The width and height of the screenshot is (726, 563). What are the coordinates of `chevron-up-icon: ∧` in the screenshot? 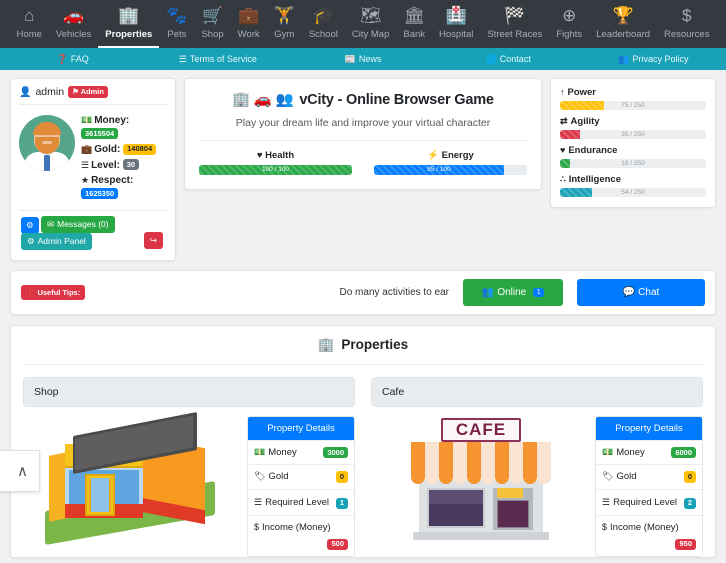 It's located at (22, 471).